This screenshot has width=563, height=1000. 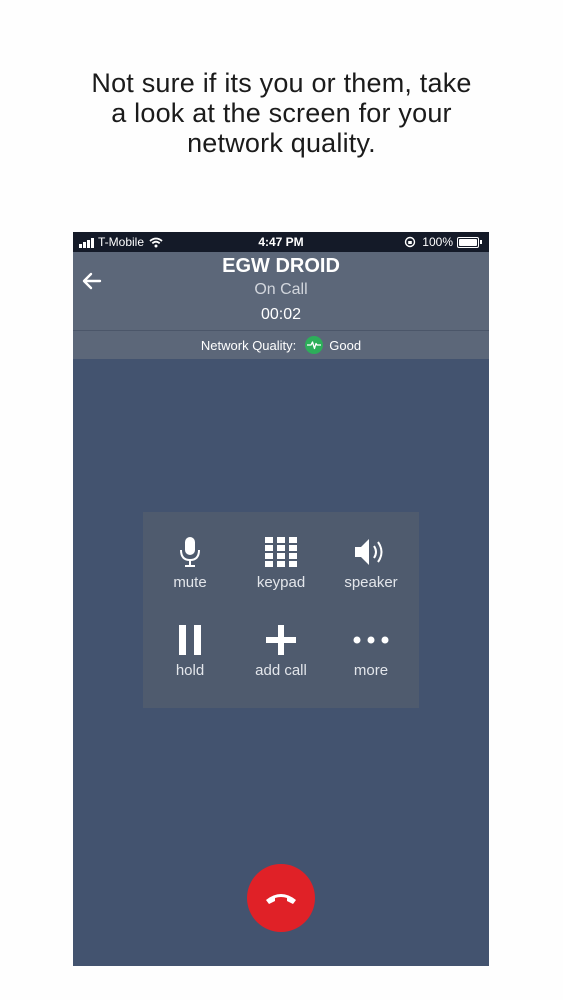 I want to click on caption-line-1: Not sure if its you or them, take, so click(x=281, y=83).